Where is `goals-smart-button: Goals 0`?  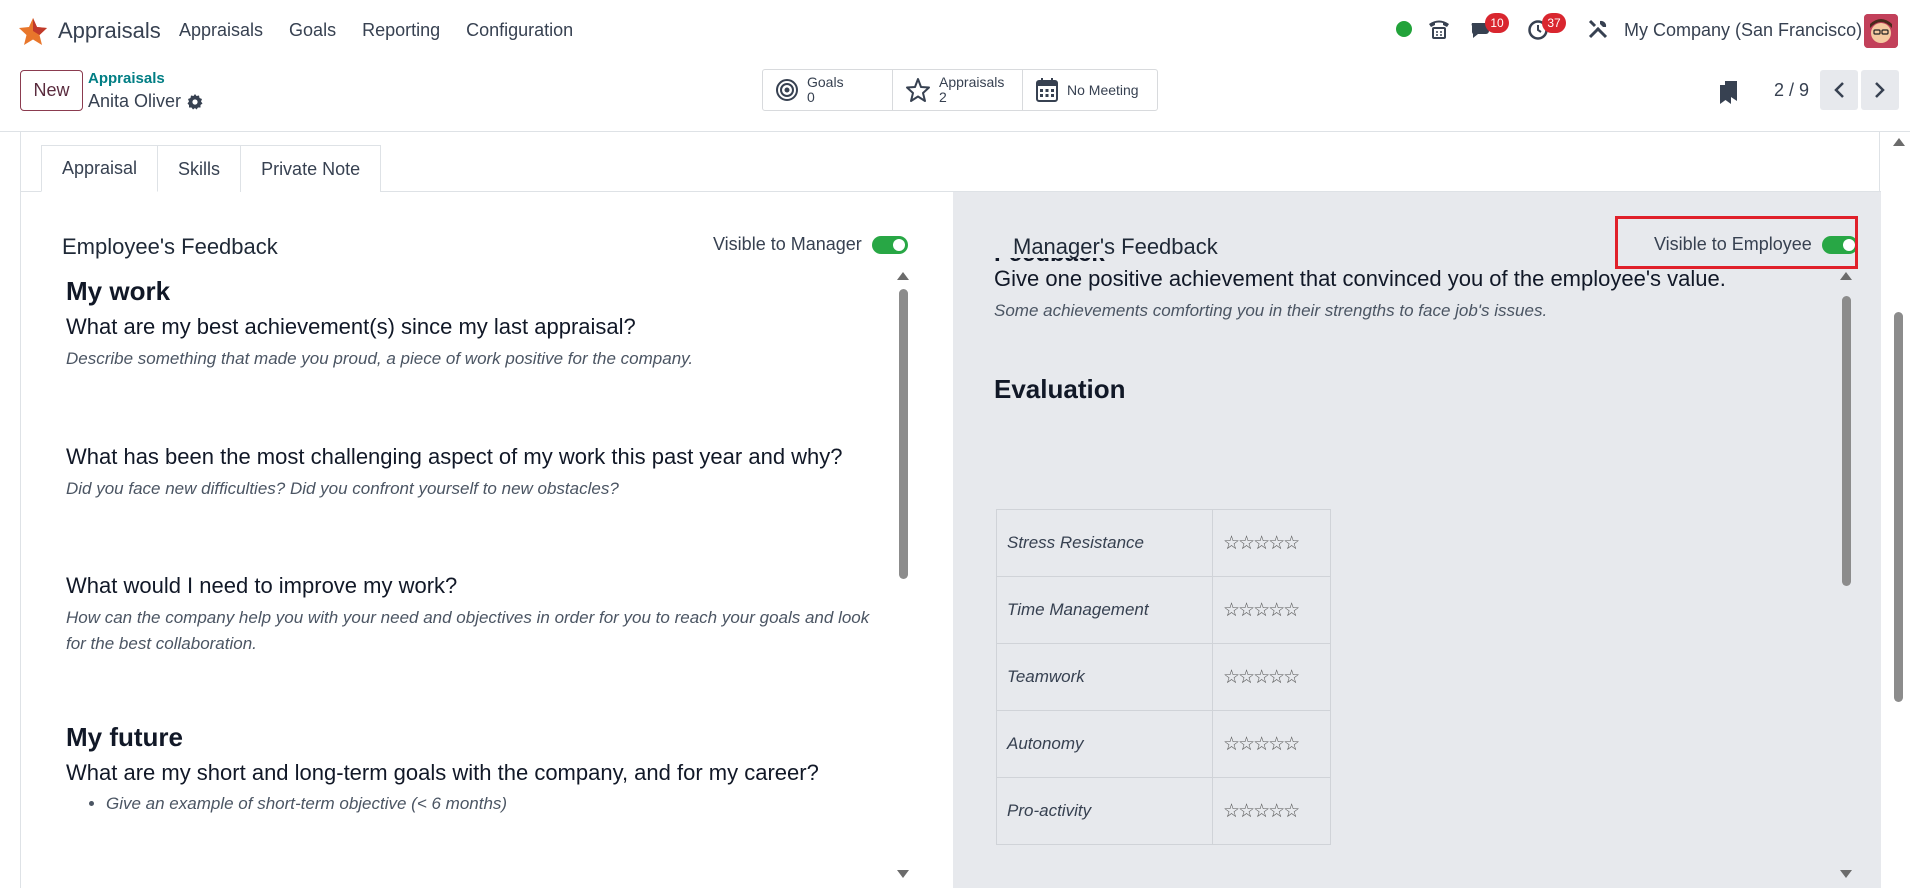 goals-smart-button: Goals 0 is located at coordinates (828, 90).